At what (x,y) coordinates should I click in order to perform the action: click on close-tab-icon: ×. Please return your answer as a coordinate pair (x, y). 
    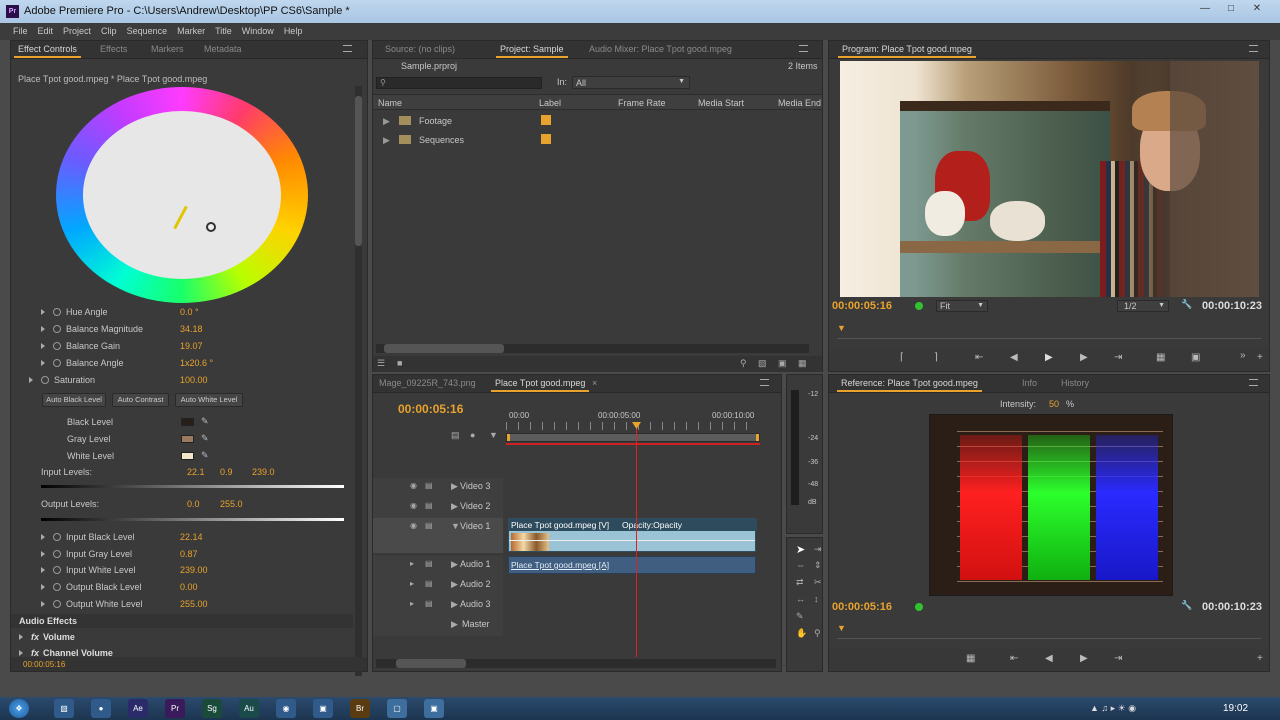
    Looking at the image, I should click on (594, 383).